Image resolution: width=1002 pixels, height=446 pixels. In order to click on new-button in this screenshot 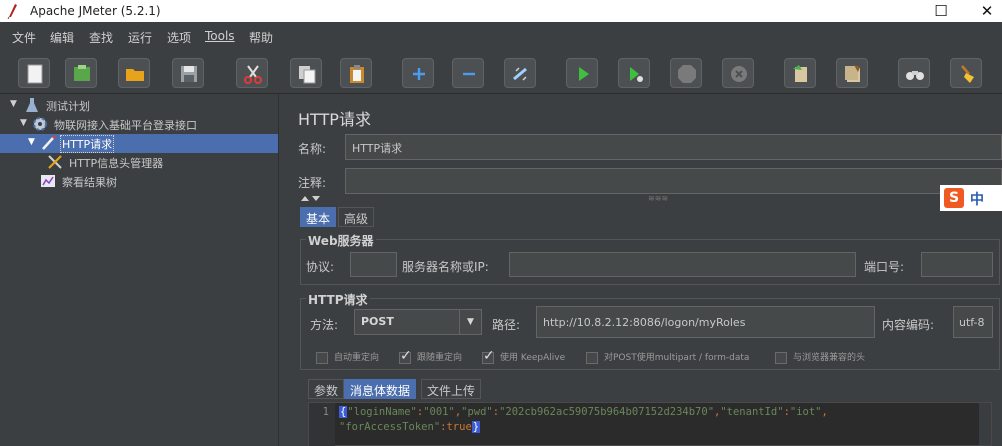, I will do `click(34, 73)`.